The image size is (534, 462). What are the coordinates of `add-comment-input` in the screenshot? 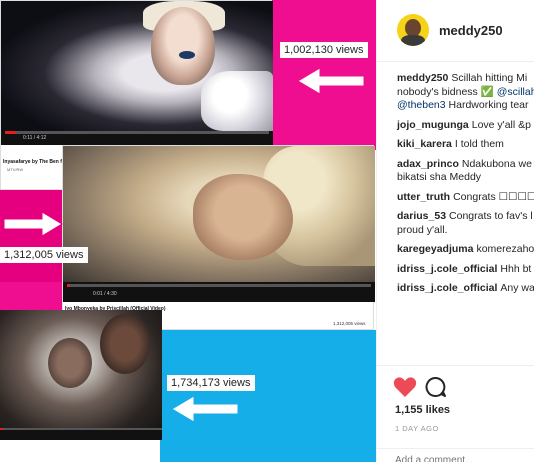 It's located at (460, 458).